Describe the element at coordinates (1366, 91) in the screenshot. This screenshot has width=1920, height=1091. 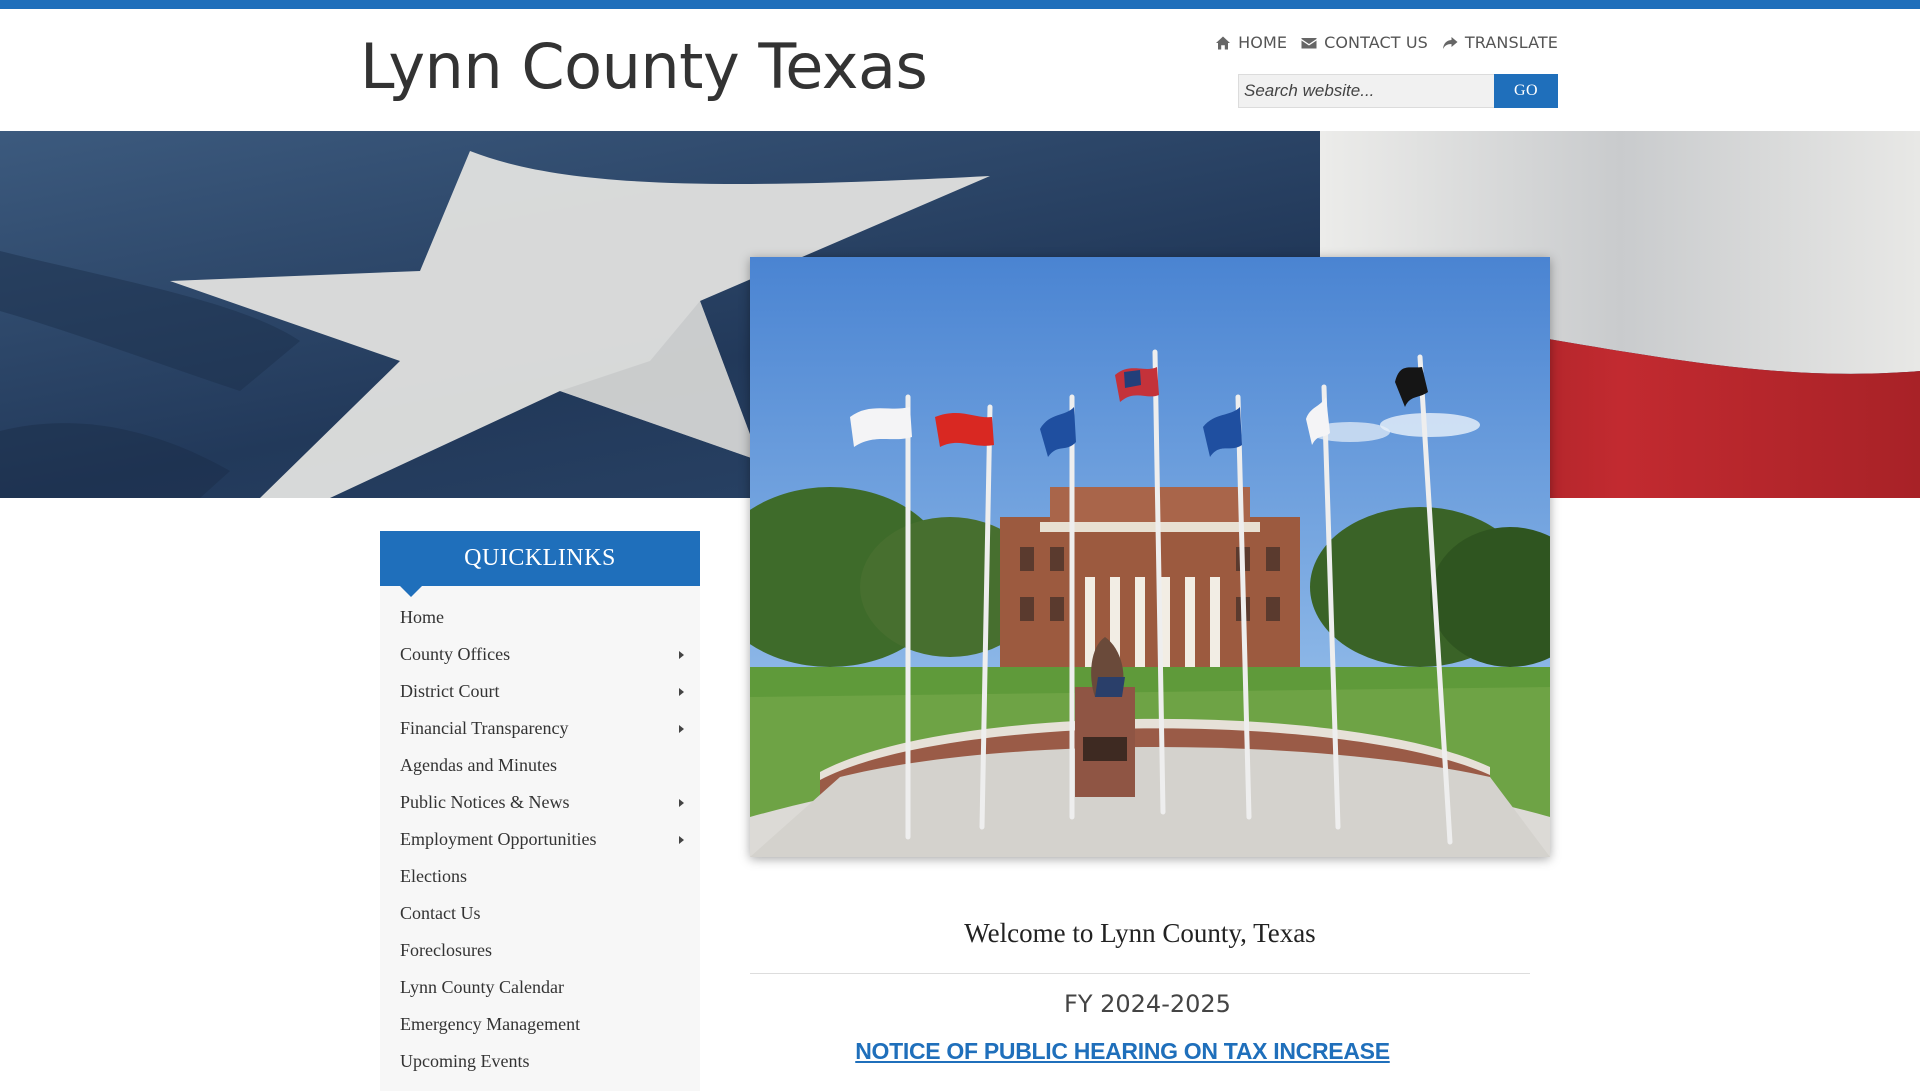
I see `search-input` at that location.